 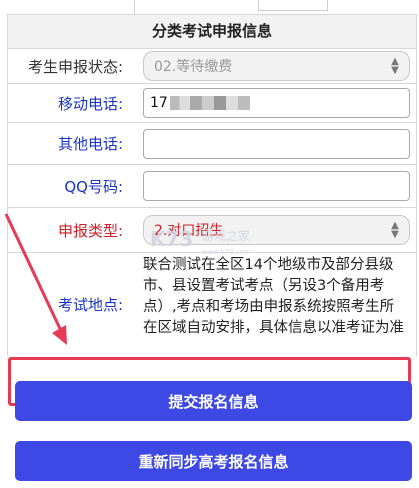 I want to click on mobile-input: 17, so click(x=276, y=103).